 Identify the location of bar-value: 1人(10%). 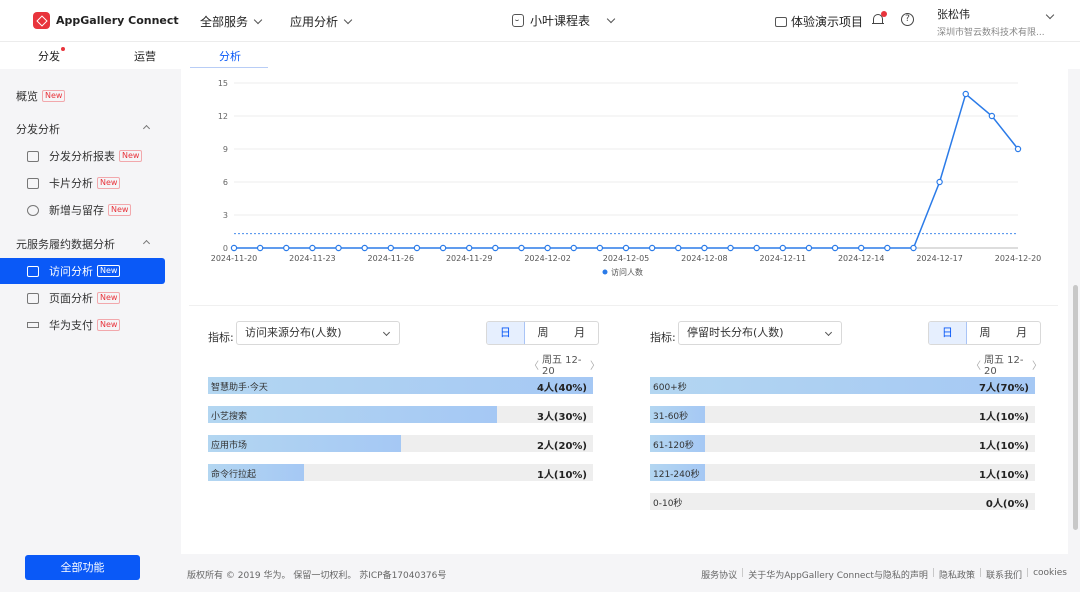
(1003, 417).